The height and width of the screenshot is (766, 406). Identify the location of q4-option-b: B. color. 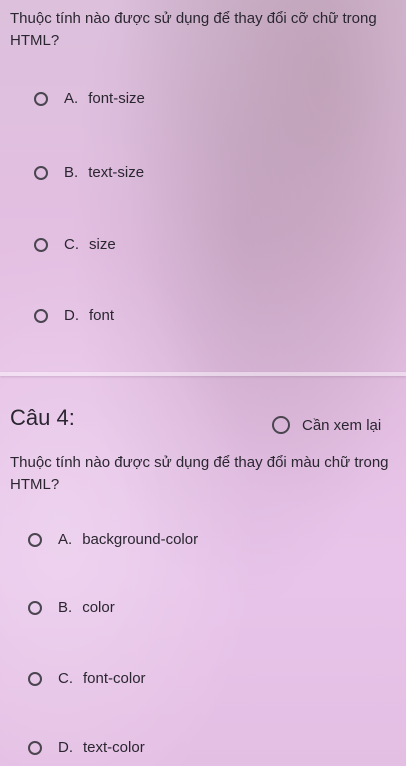
(71, 607).